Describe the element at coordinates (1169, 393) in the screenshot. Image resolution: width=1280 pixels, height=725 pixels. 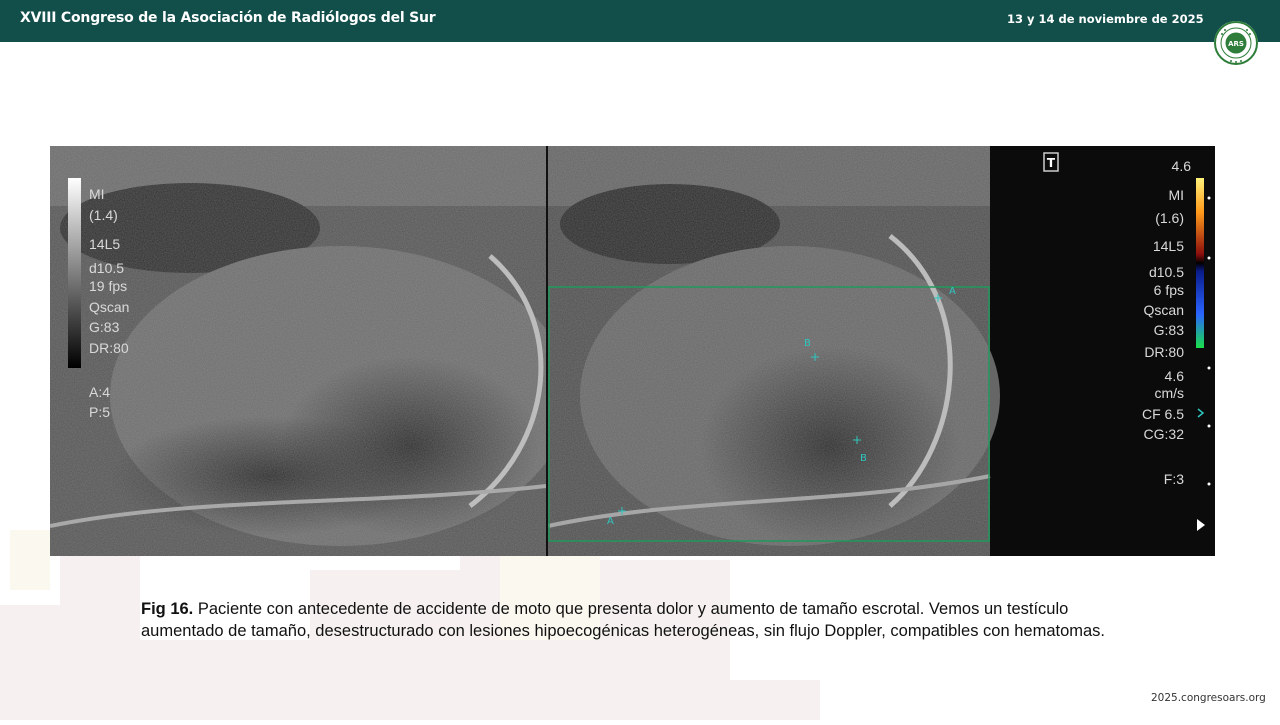
I see `svg-text: cm/s` at that location.